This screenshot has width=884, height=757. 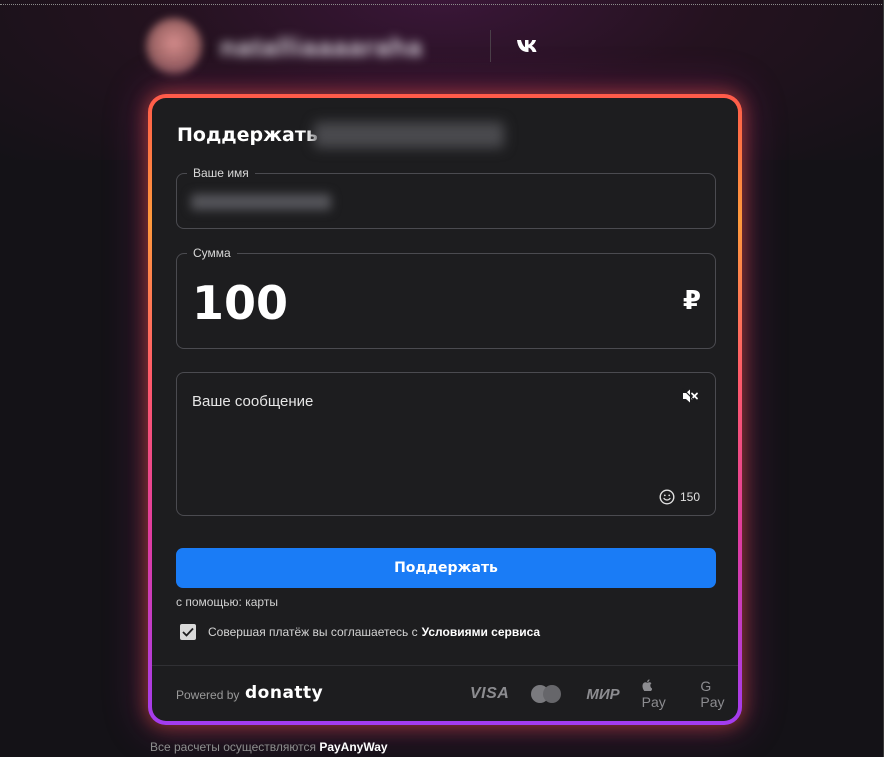 I want to click on terms-text: Совершая платёж вы соглашаетесь с, so click(x=313, y=632).